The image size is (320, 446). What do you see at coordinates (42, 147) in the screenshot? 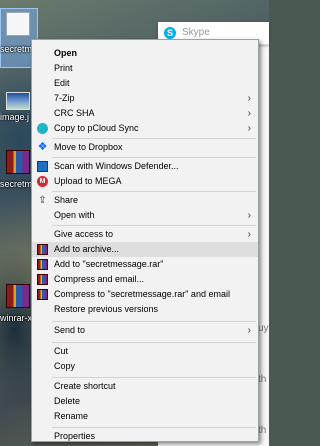
I see `dropbox-icon: ❖` at bounding box center [42, 147].